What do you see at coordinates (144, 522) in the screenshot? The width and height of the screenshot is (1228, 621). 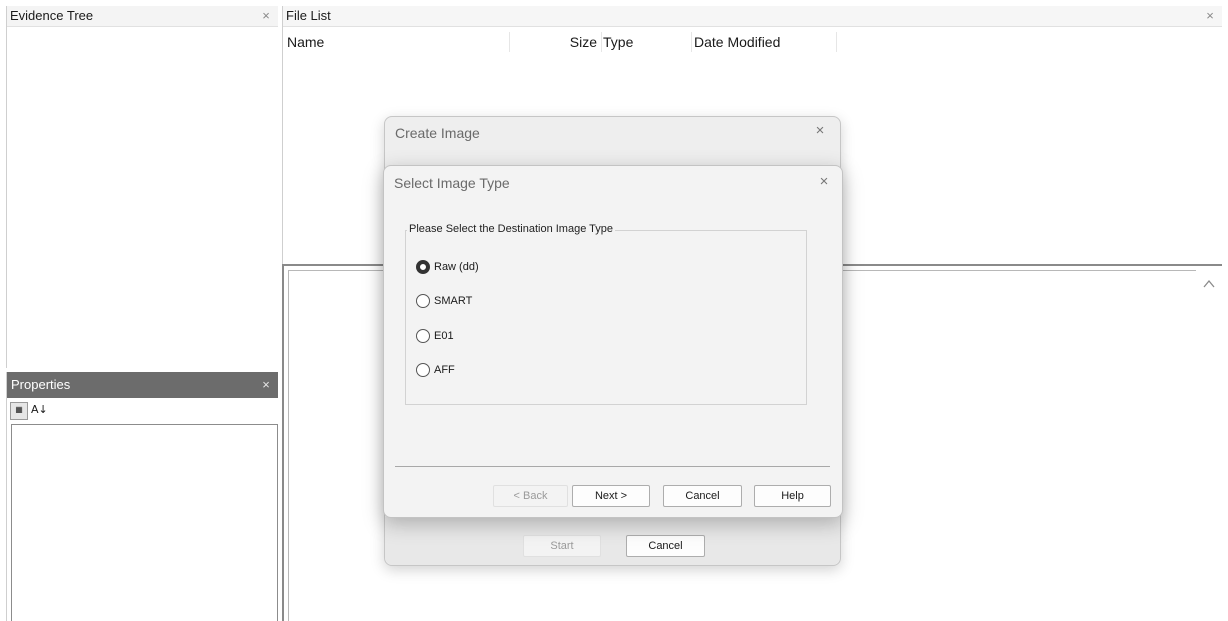 I see `properties-grid` at bounding box center [144, 522].